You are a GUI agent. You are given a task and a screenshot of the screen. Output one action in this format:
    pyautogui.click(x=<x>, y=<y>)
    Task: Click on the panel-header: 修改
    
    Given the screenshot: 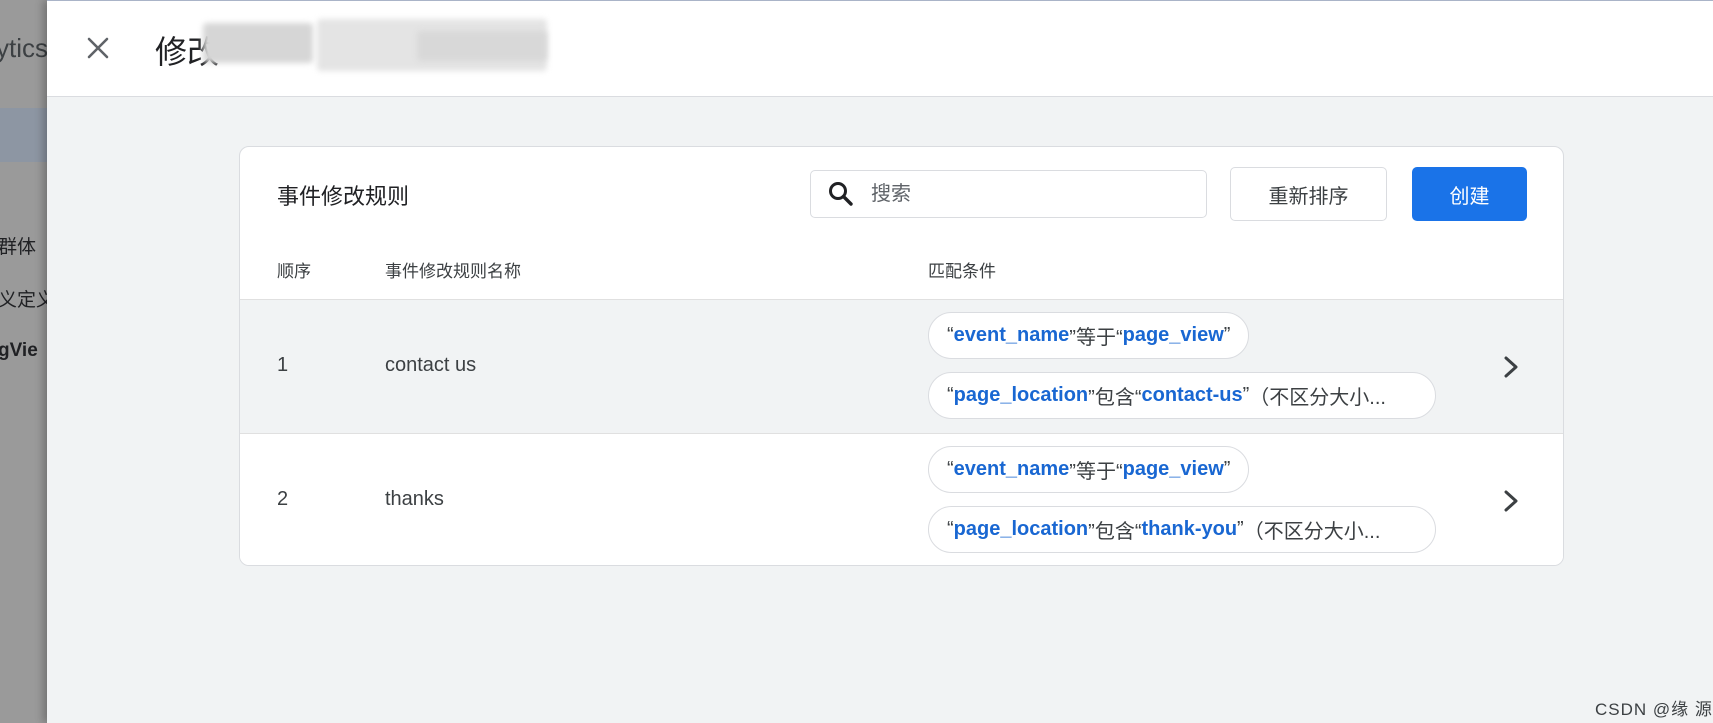 What is the action you would take?
    pyautogui.click(x=880, y=49)
    